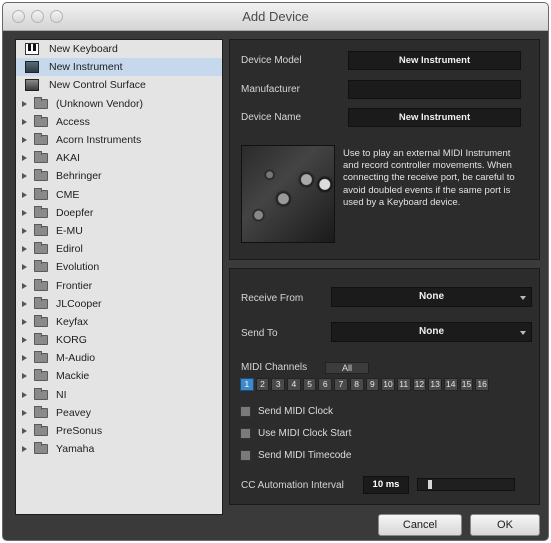 The image size is (551, 543). I want to click on cc-automation-interval-value: 10 ms, so click(386, 485).